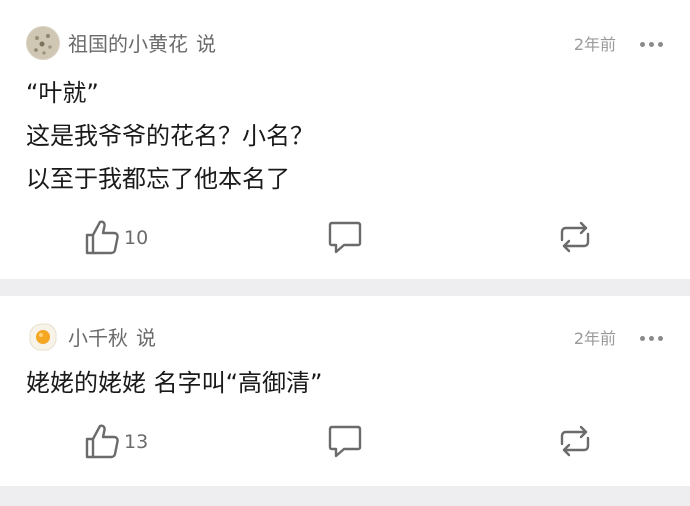 The height and width of the screenshot is (506, 690). Describe the element at coordinates (98, 338) in the screenshot. I see `username-label: 小千秋` at that location.